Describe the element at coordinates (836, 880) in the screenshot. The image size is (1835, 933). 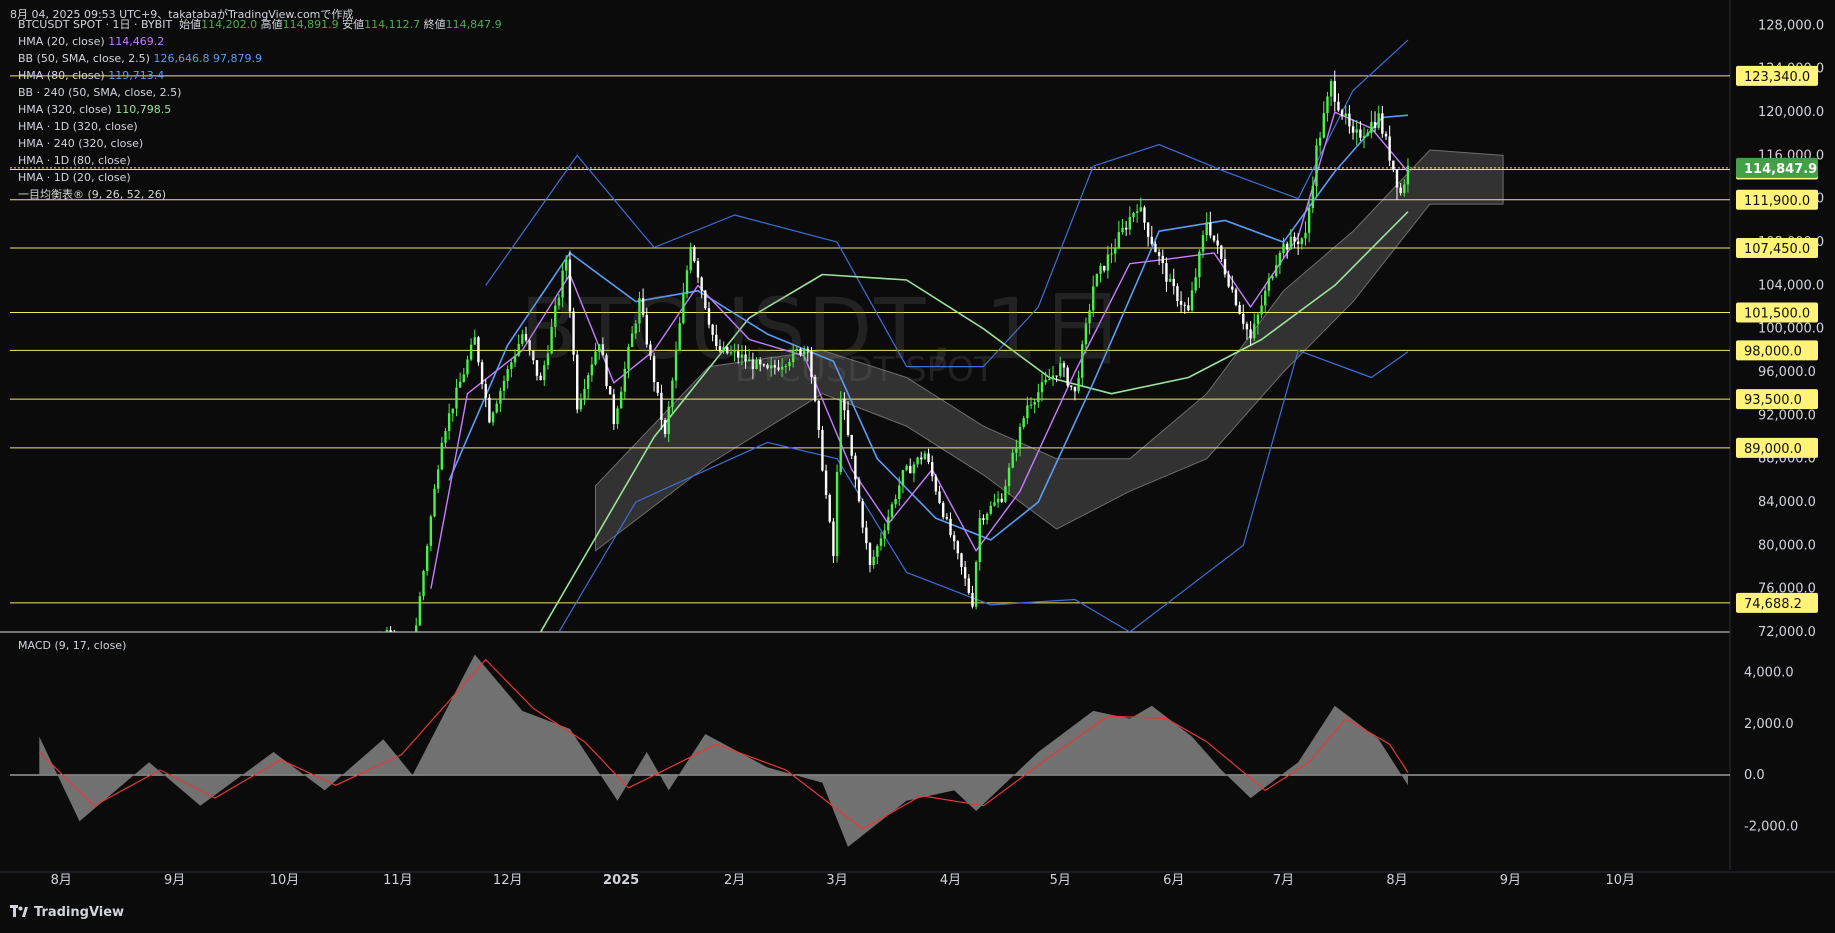
I see `time-tick-label: 3月` at that location.